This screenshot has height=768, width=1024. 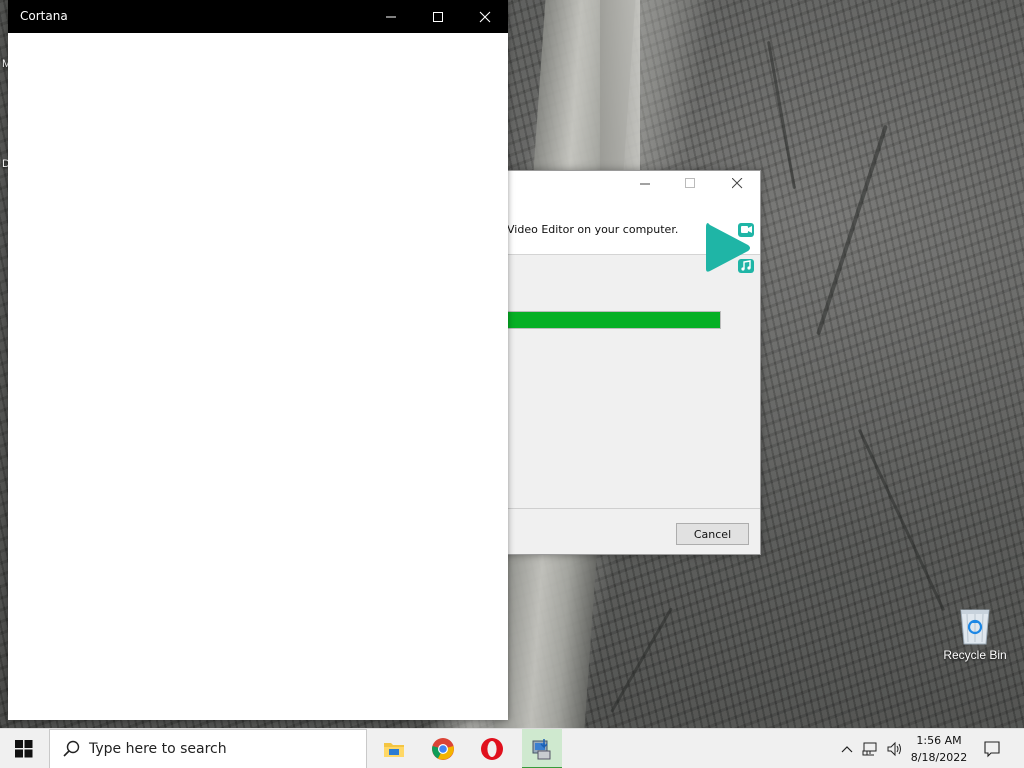 I want to click on taskbar-opera, so click(x=492, y=748).